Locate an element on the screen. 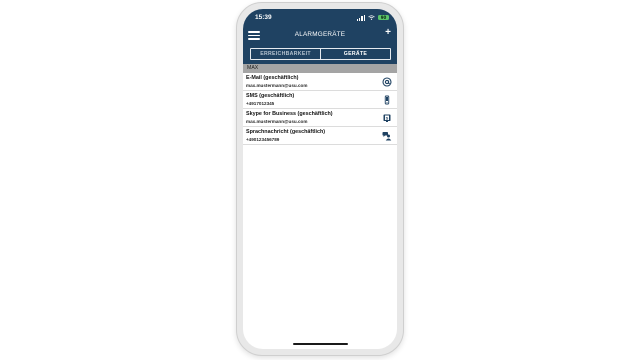 The image size is (640, 360). status-time: 15:39 is located at coordinates (263, 17).